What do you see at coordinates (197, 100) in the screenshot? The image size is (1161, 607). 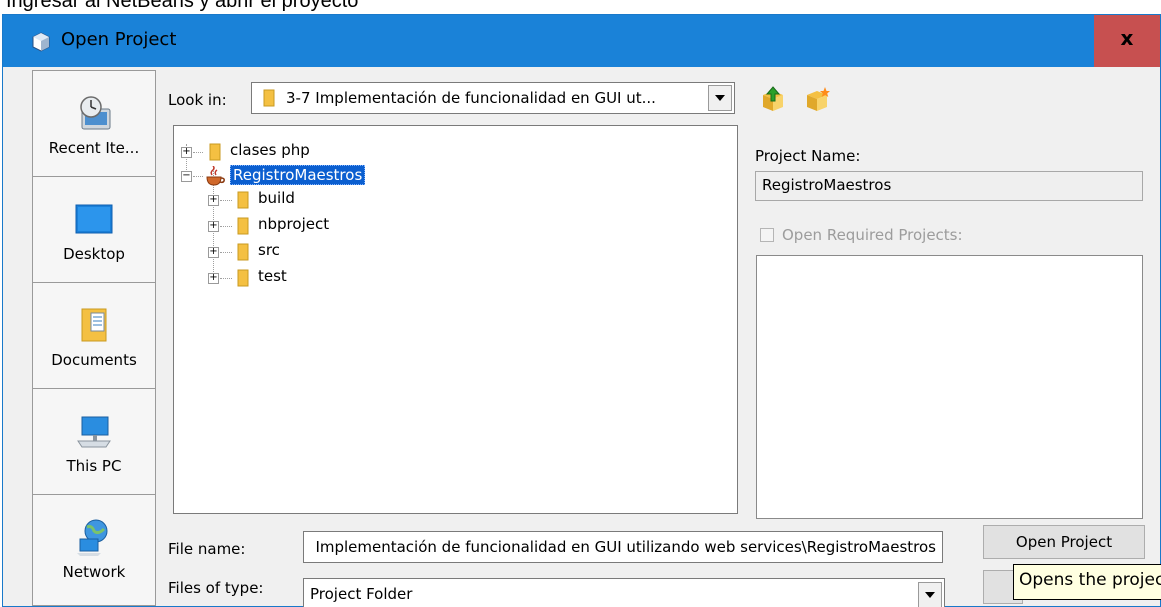 I see `look-in-label: Look in:` at bounding box center [197, 100].